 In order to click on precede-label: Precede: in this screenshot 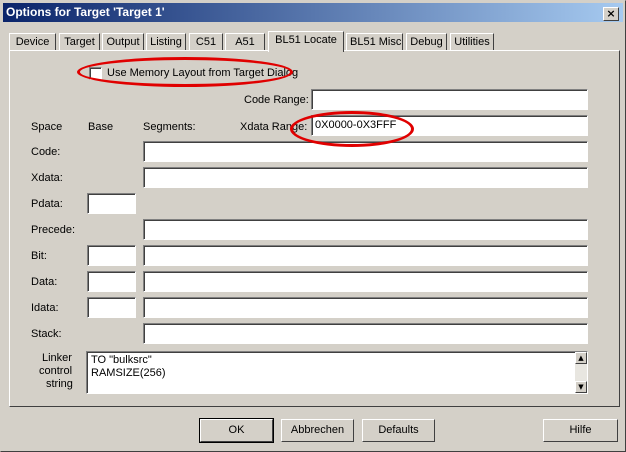, I will do `click(53, 230)`.